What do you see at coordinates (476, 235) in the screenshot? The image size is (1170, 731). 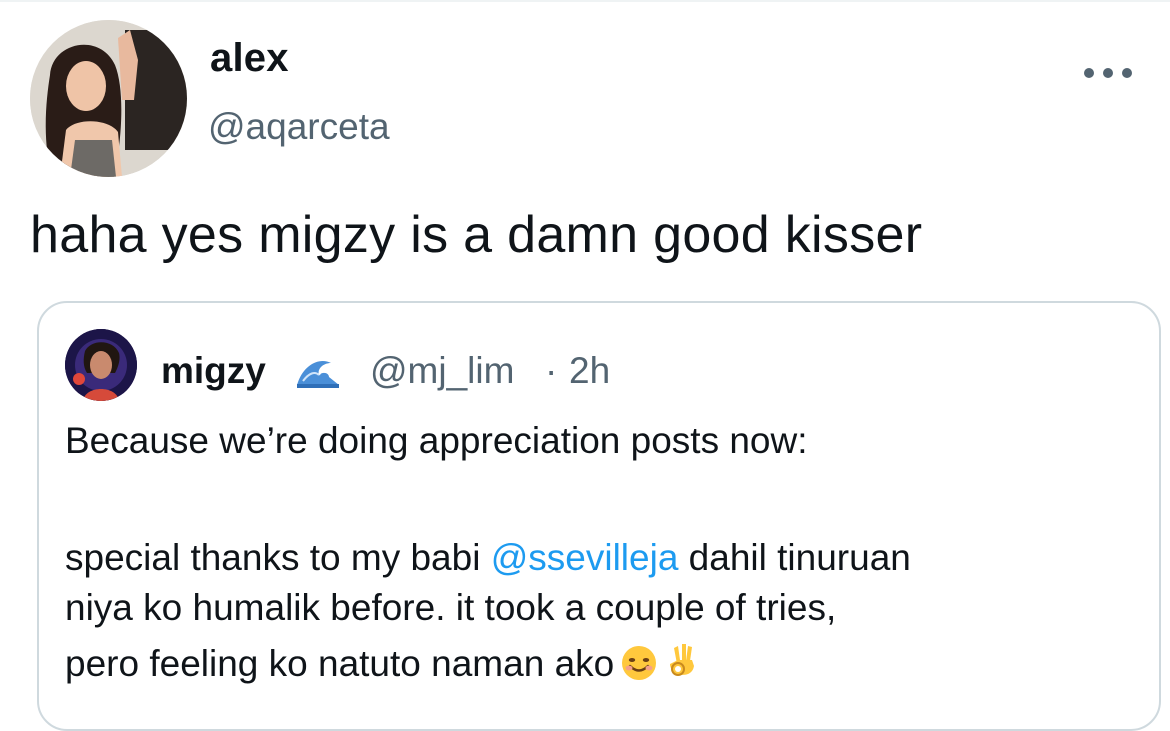 I see `tweet-text: haha yes migzy is a damn good kisser` at bounding box center [476, 235].